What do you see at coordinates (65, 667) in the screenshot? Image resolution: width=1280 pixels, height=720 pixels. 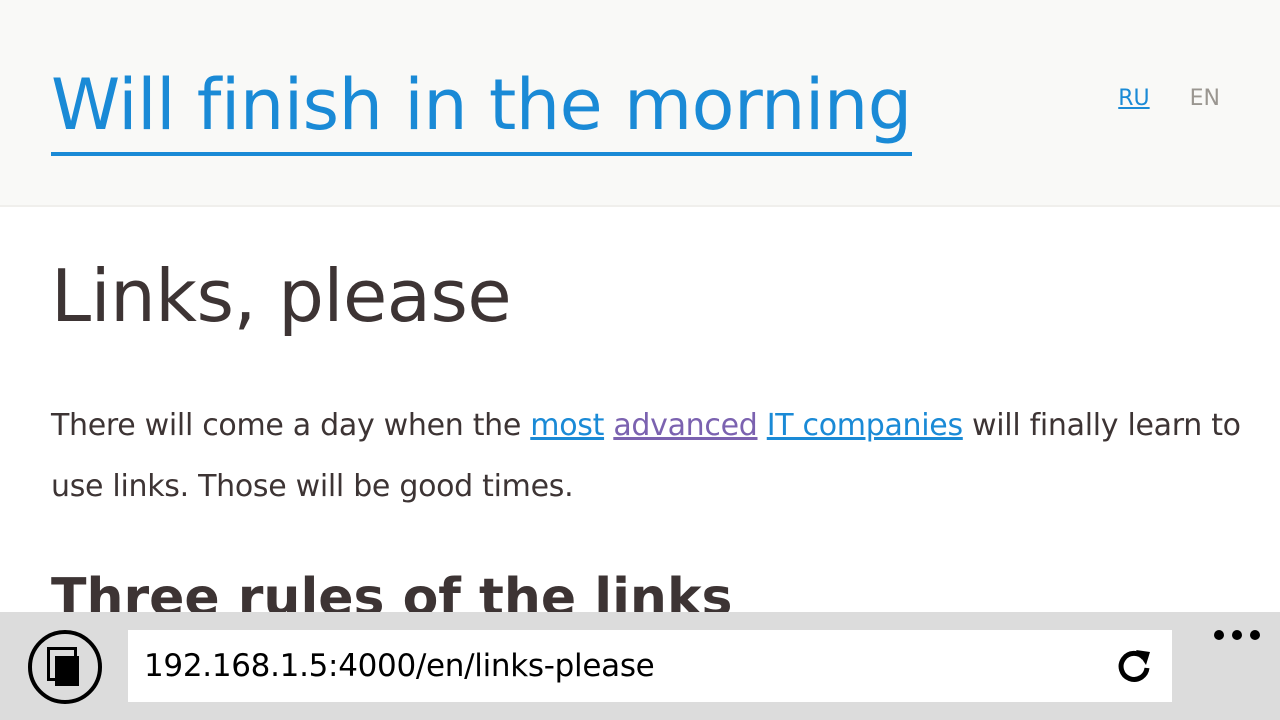 I see `tabs-button` at bounding box center [65, 667].